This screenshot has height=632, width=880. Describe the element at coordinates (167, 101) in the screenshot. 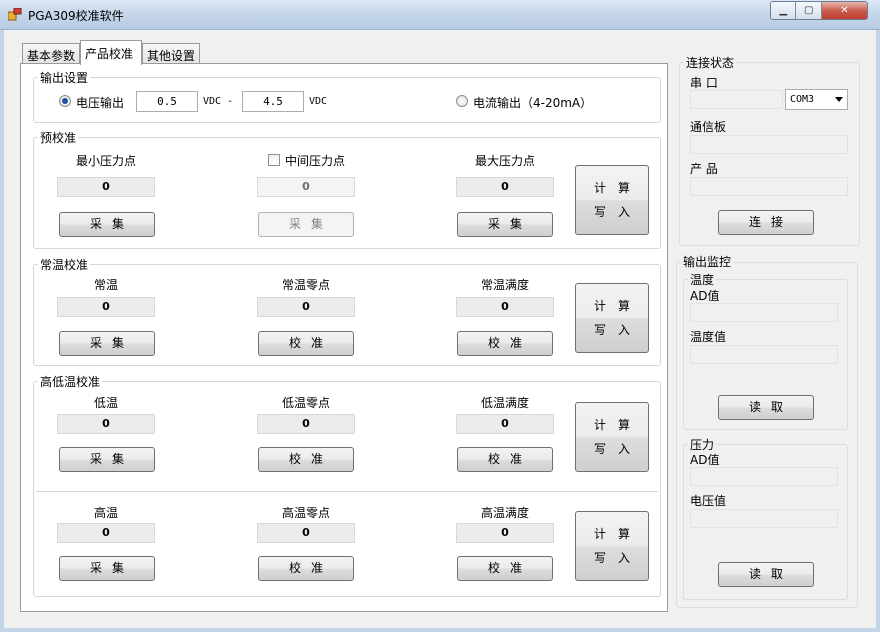

I see `vmin-input: 0.5` at that location.